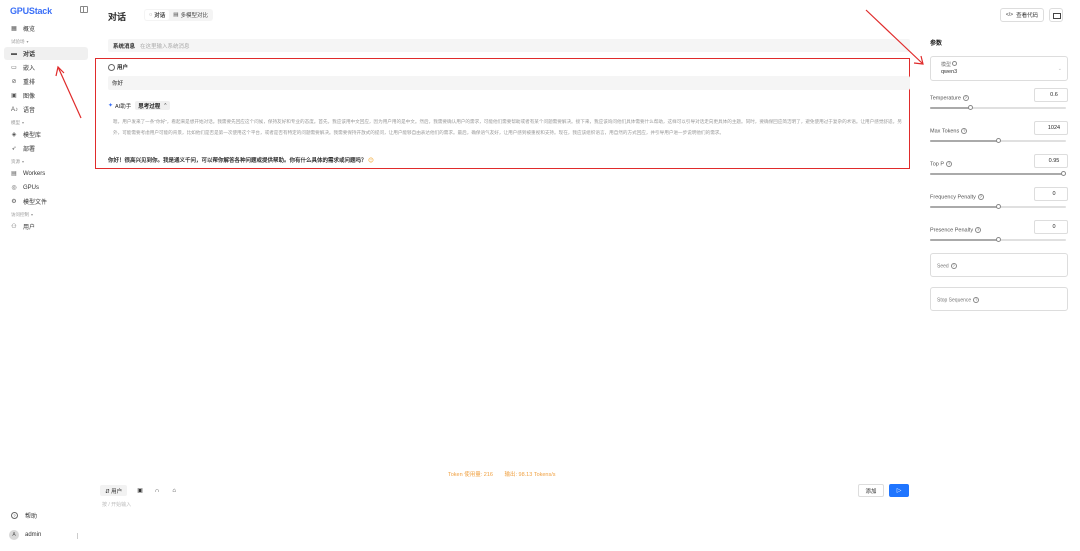 The image size is (1080, 551). I want to click on file-icon: ⚙, so click(14, 201).